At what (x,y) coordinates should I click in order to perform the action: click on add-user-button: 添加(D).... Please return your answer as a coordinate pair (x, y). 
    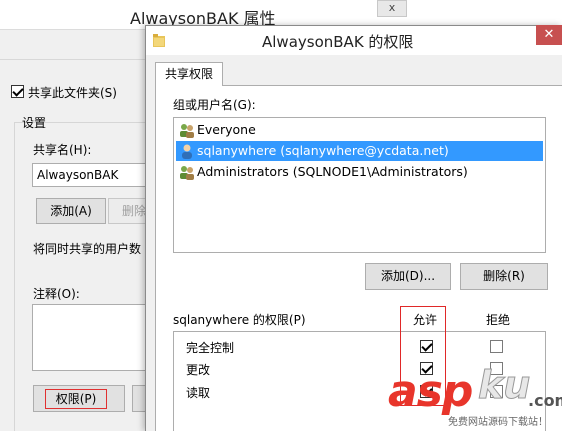
    Looking at the image, I should click on (408, 276).